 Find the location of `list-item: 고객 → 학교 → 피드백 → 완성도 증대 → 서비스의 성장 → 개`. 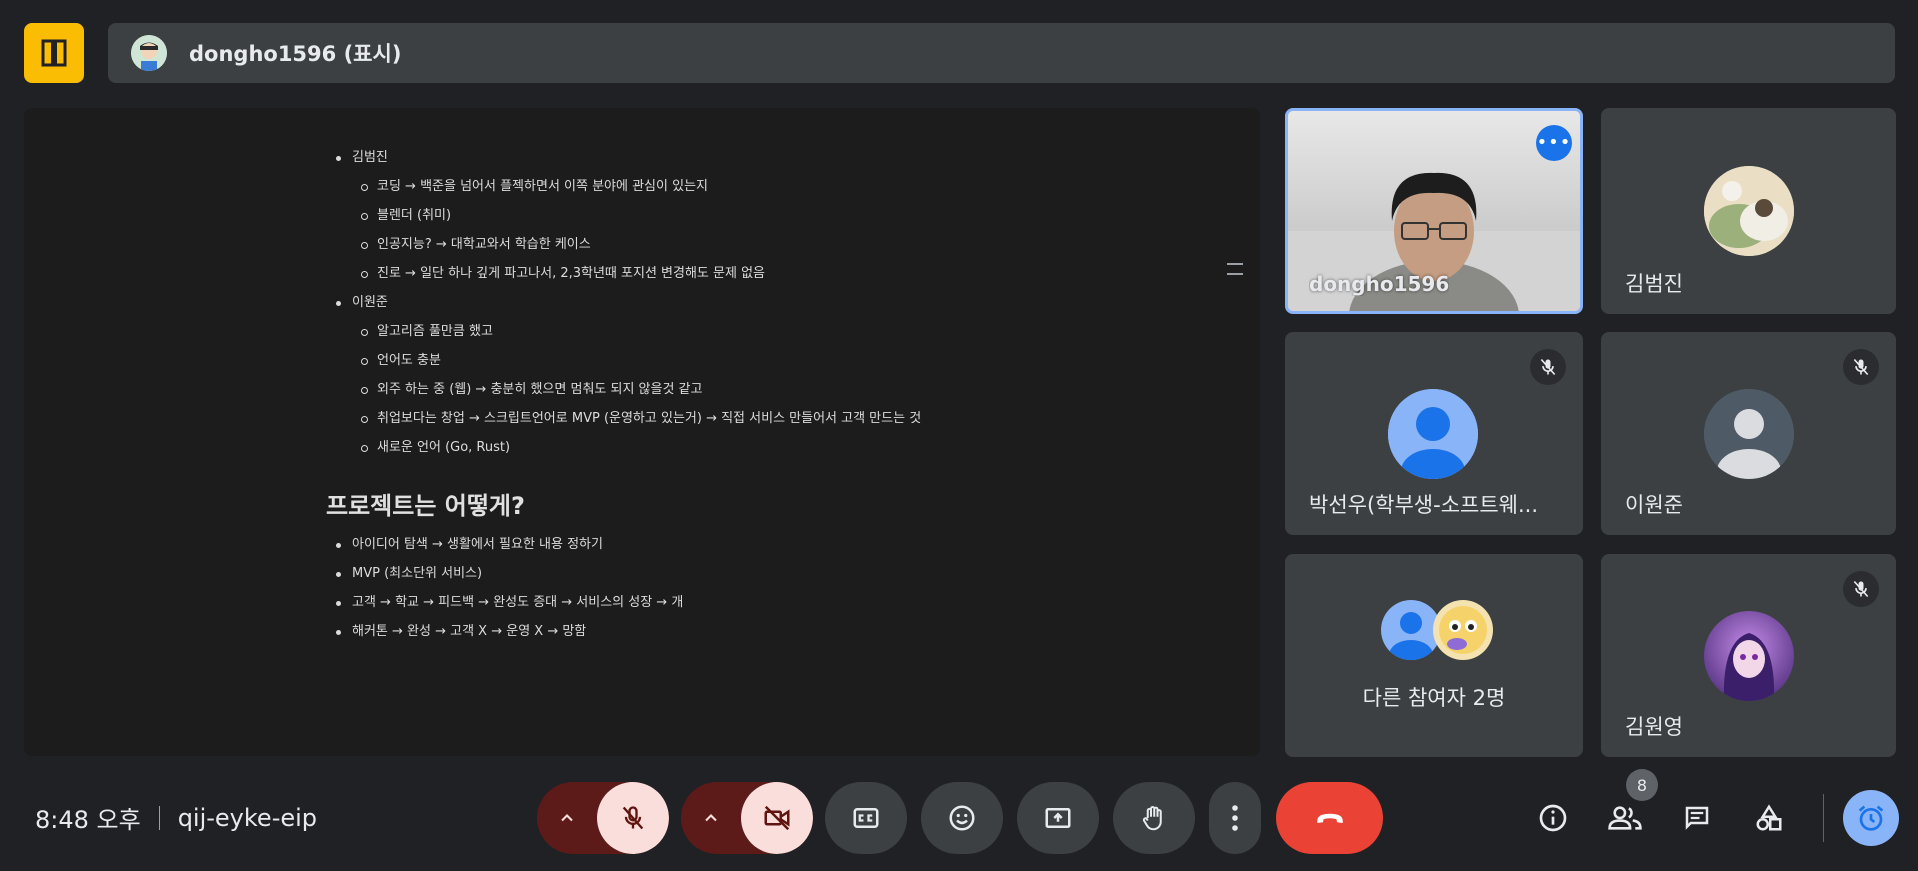

list-item: 고객 → 학교 → 피드백 → 완성도 증대 → 서비스의 성장 → 개 is located at coordinates (676, 607).